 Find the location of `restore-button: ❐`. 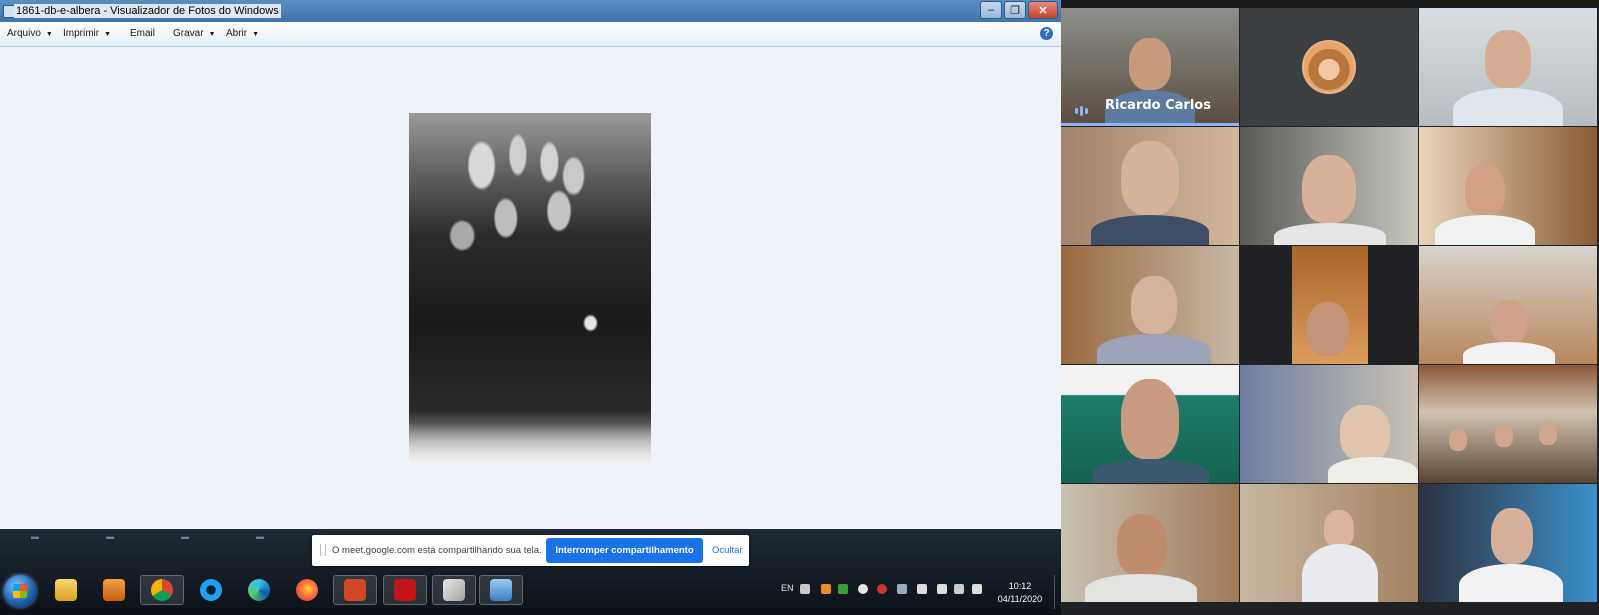

restore-button: ❐ is located at coordinates (1015, 10).